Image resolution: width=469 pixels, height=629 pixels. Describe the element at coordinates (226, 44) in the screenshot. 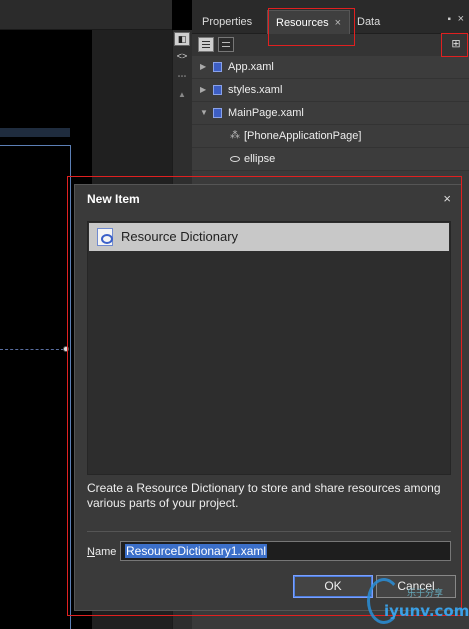

I see `grid-view-icon` at that location.